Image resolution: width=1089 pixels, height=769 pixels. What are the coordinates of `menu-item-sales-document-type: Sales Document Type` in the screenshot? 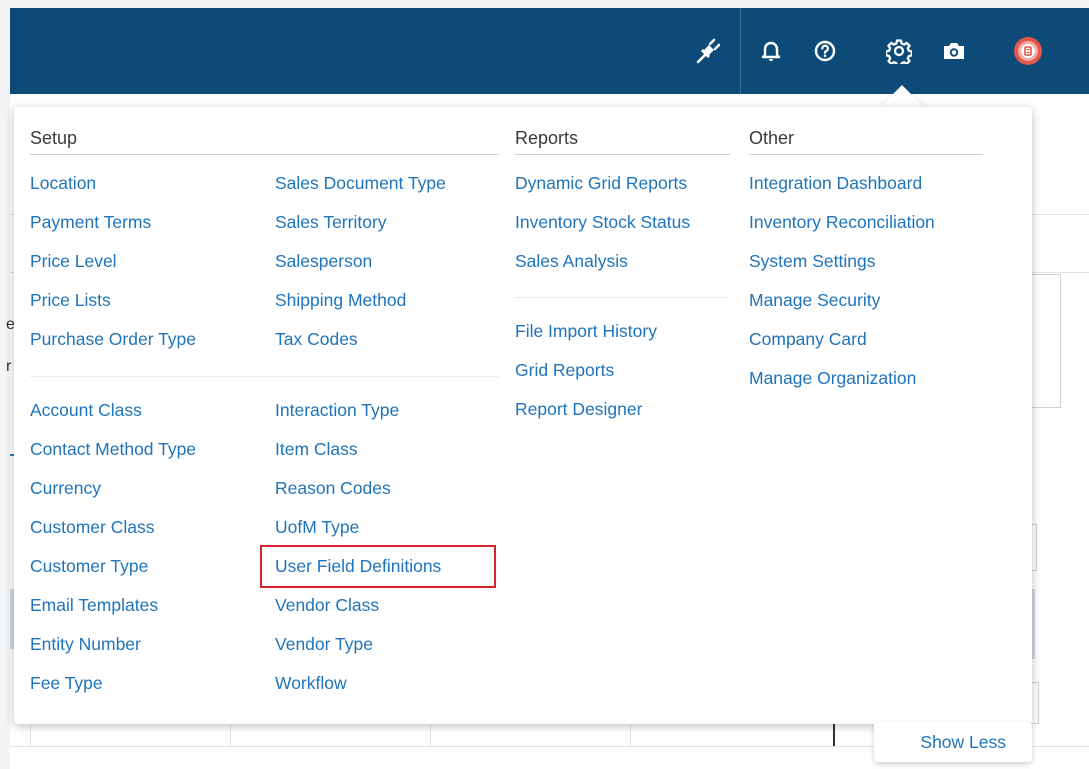 It's located at (360, 183).